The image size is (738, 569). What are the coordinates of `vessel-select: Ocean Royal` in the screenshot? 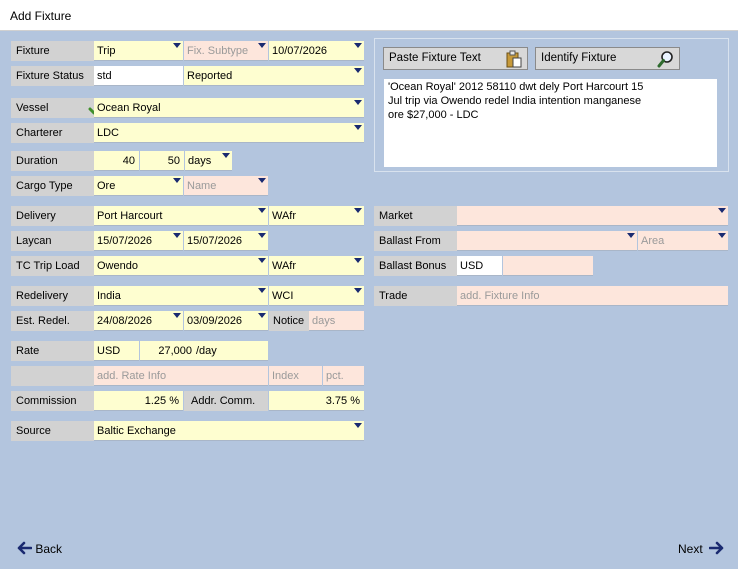 It's located at (229, 108).